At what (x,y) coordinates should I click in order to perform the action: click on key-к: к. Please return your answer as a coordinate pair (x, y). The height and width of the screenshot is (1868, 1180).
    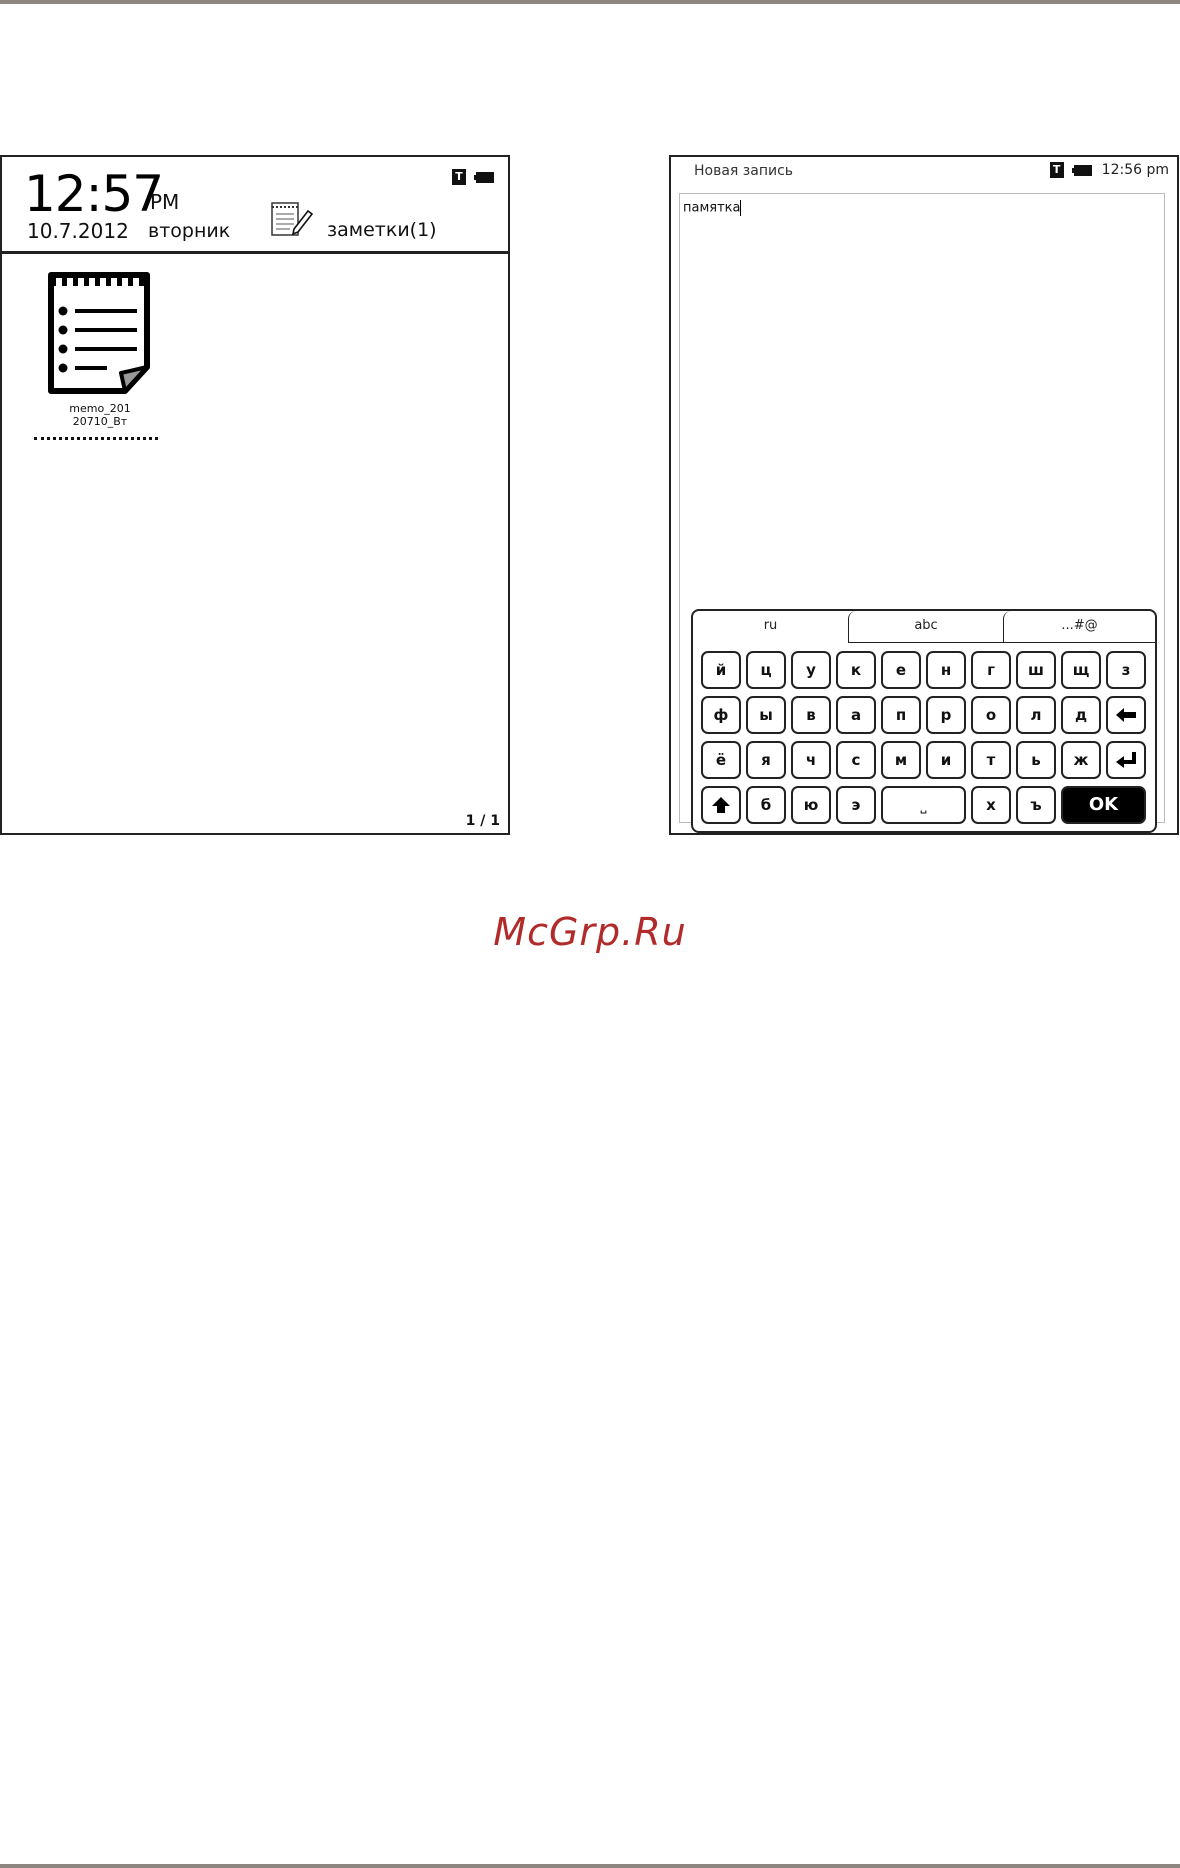
    Looking at the image, I should click on (856, 670).